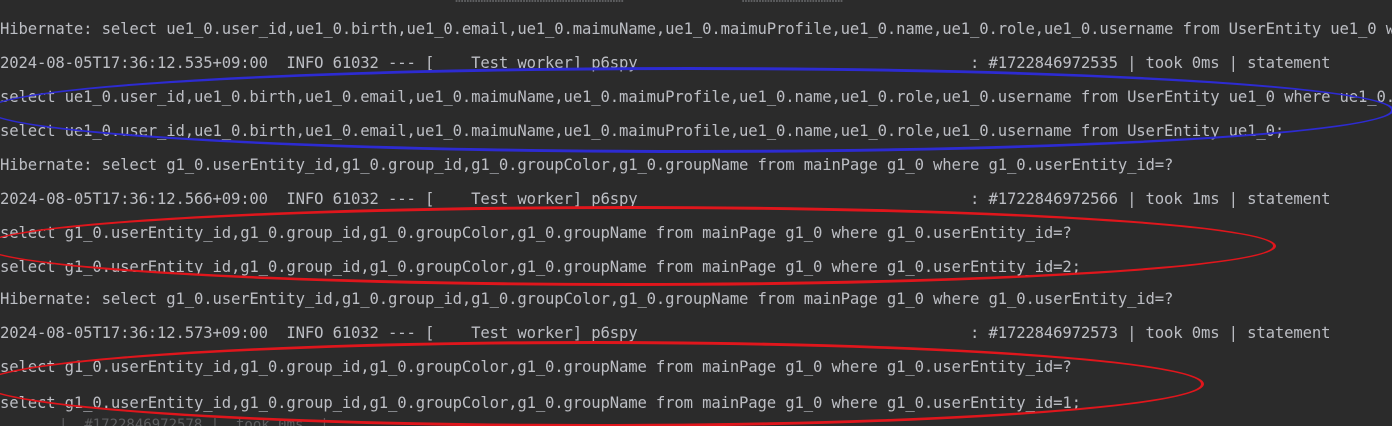 The height and width of the screenshot is (426, 1392). What do you see at coordinates (164, 422) in the screenshot?
I see `clipped-bottom-line: | #1722846972578 | took 0ms |` at bounding box center [164, 422].